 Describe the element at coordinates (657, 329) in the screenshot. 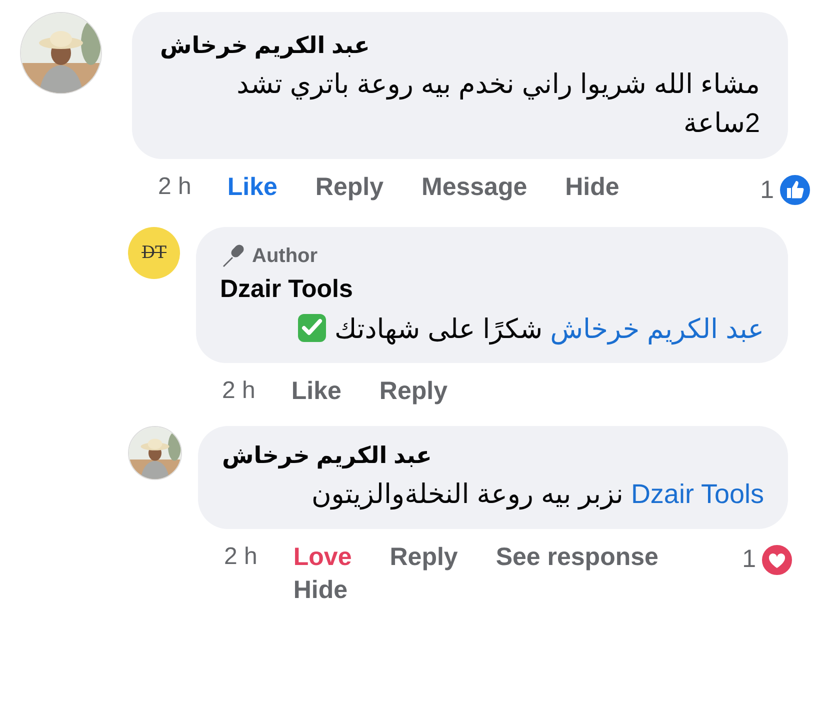

I see `mention-link: عبد الكريم خرخاش` at that location.